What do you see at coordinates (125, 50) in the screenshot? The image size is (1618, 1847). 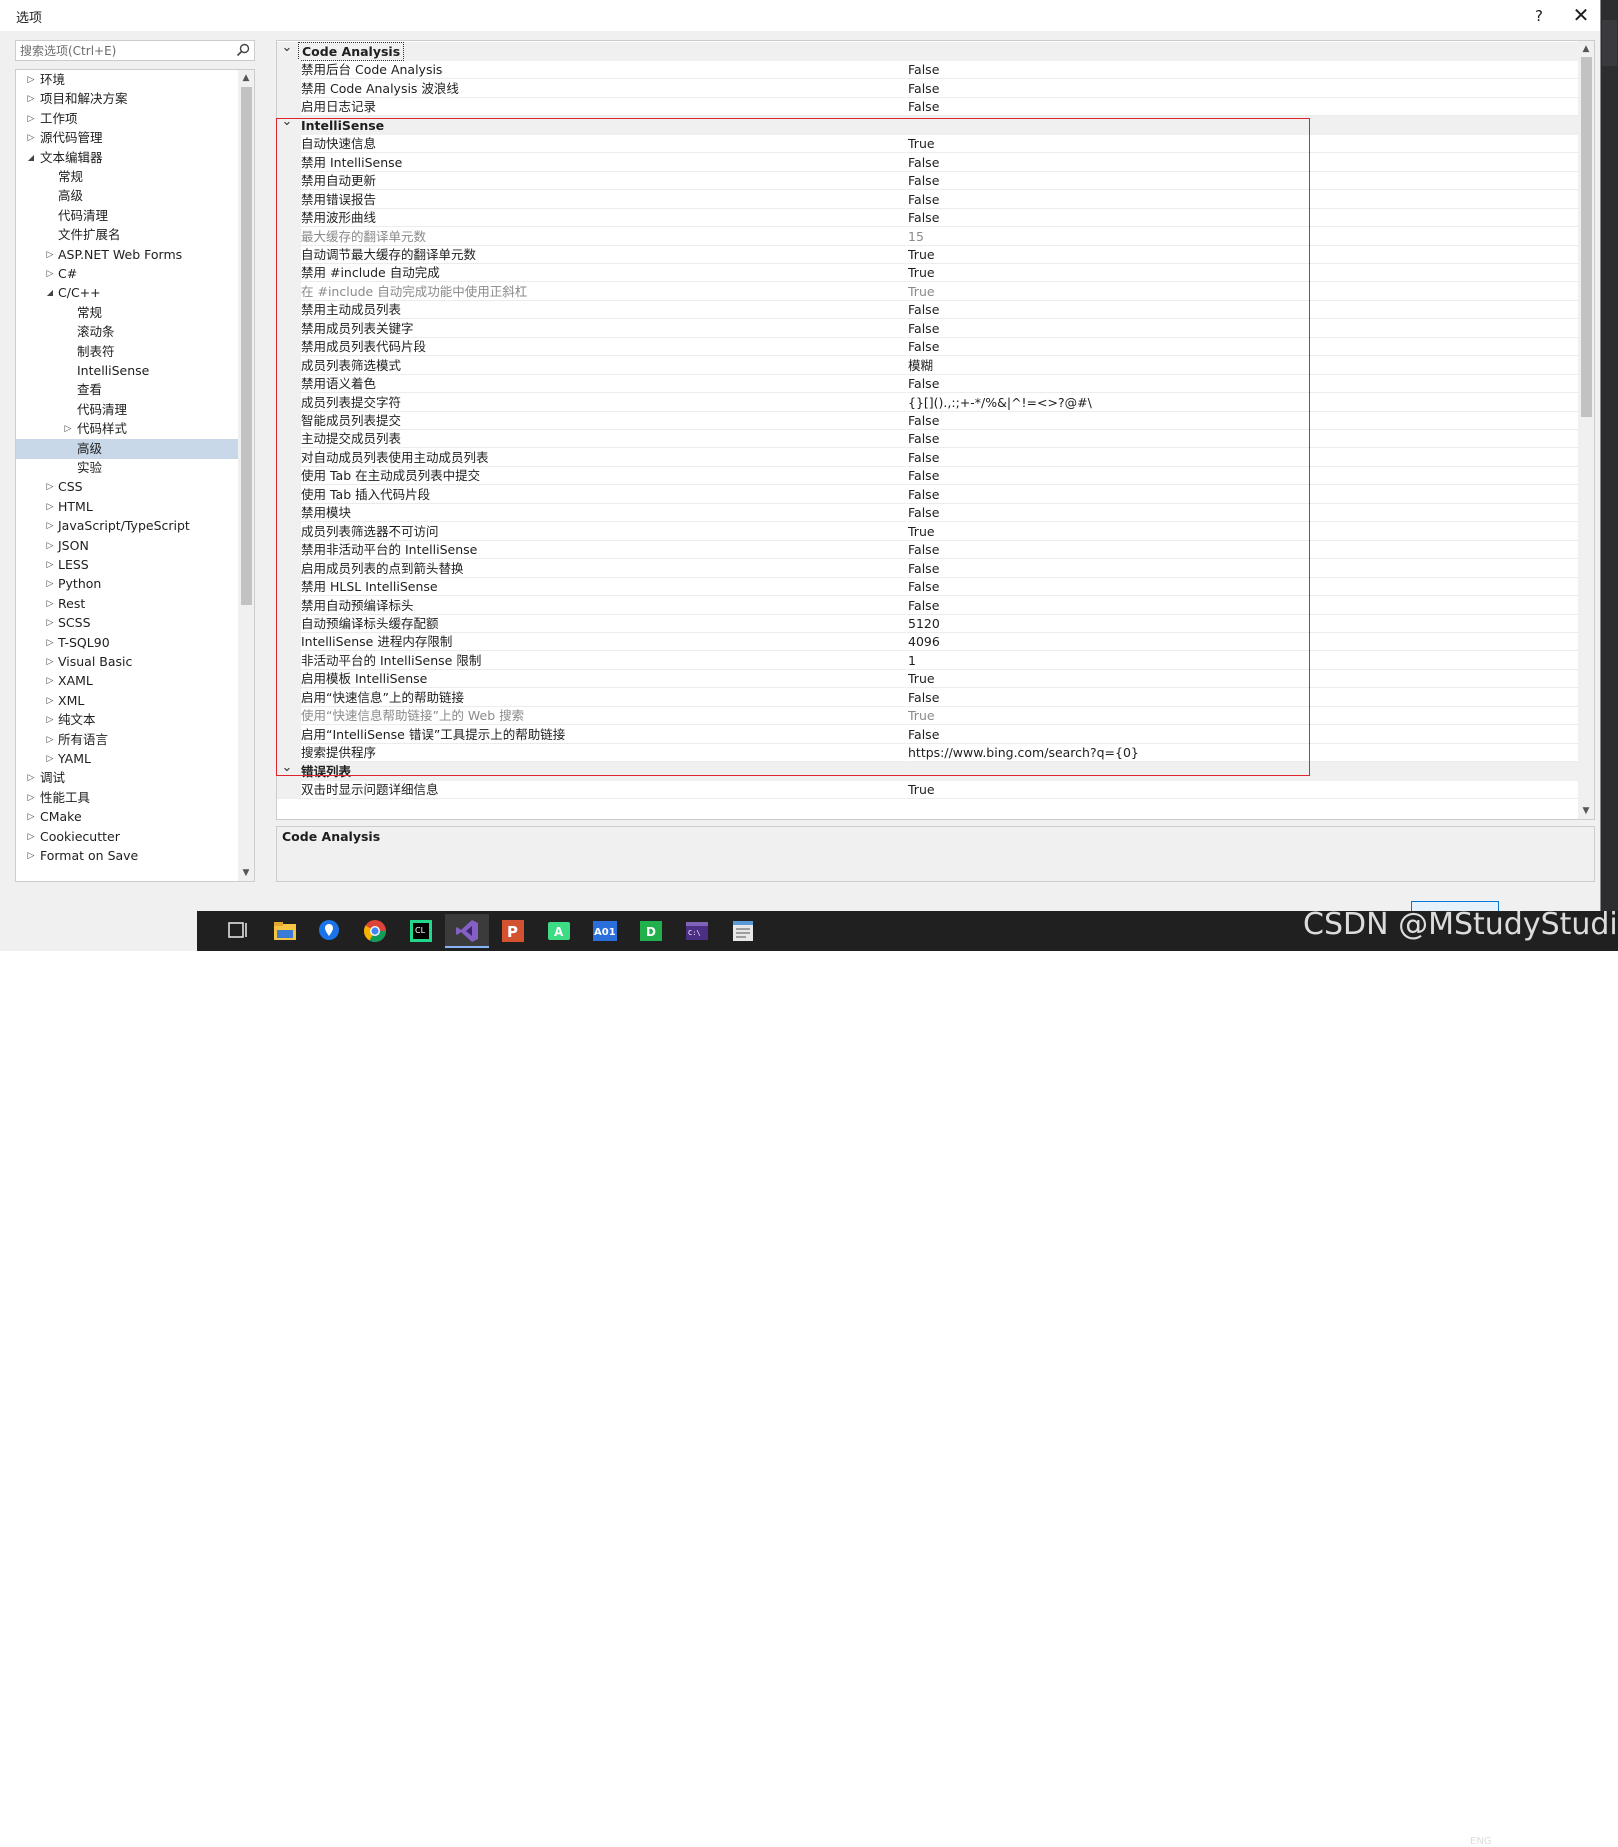 I see `search-input` at bounding box center [125, 50].